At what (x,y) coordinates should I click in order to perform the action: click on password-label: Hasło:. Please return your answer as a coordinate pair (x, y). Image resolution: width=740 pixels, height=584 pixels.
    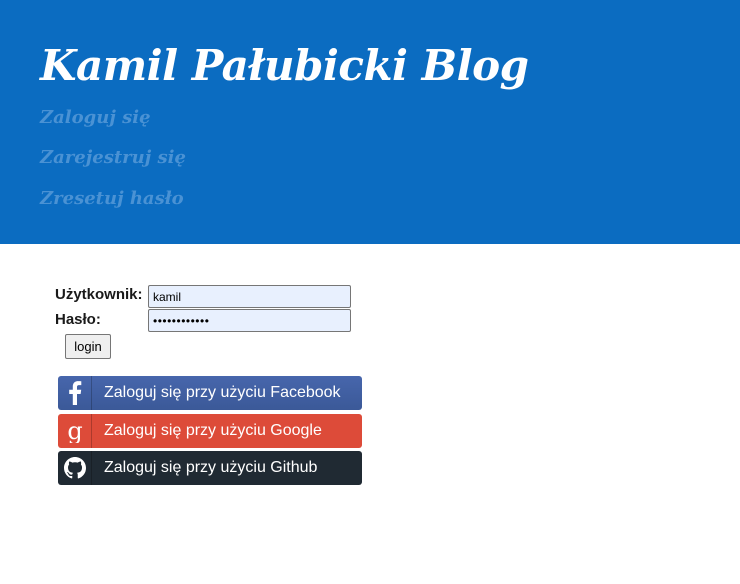
    Looking at the image, I should click on (78, 319).